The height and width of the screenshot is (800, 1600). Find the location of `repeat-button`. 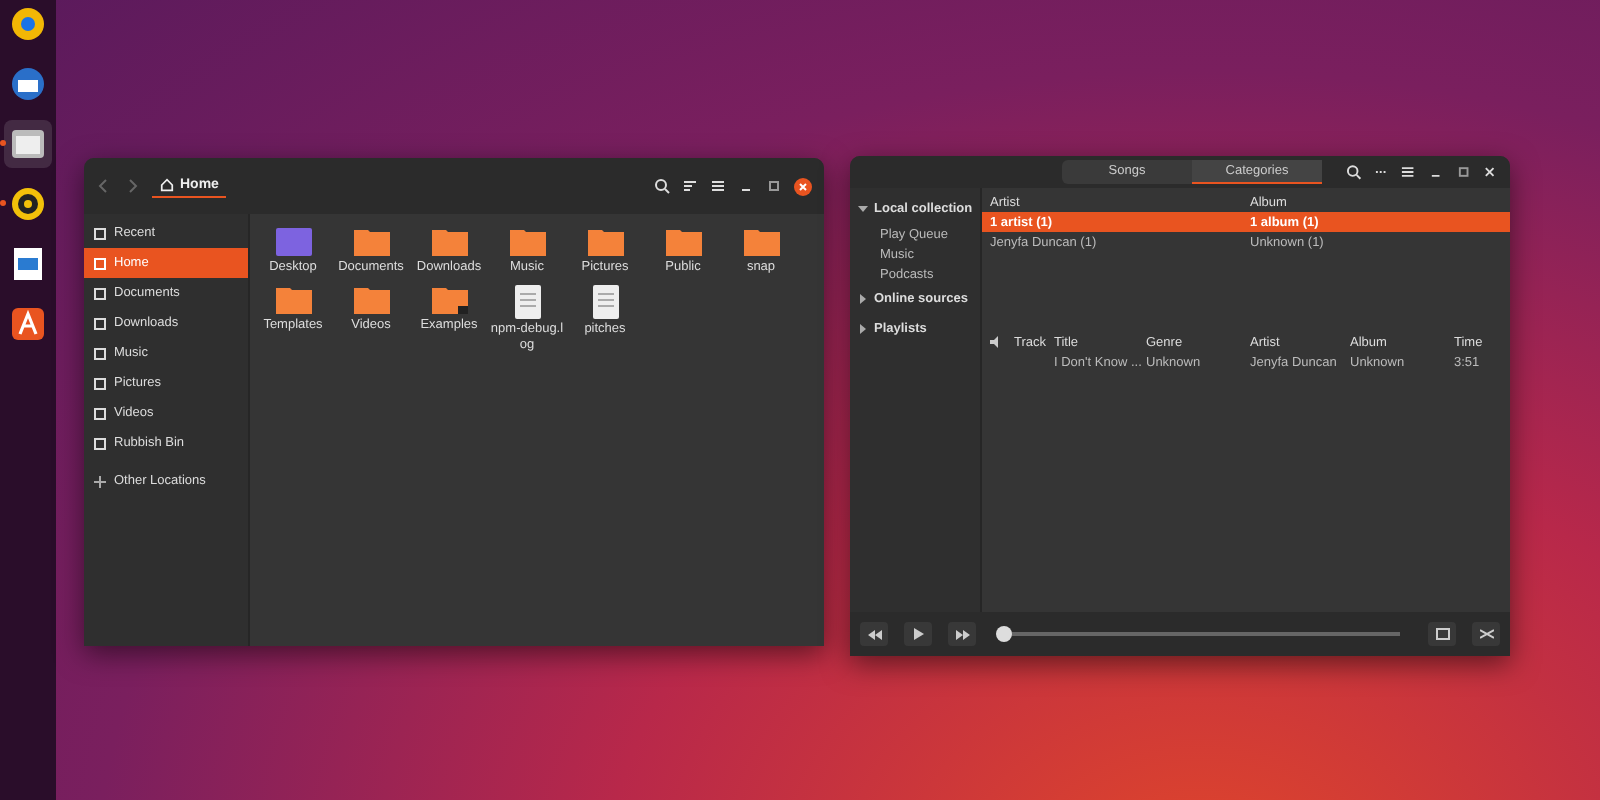

repeat-button is located at coordinates (1442, 634).